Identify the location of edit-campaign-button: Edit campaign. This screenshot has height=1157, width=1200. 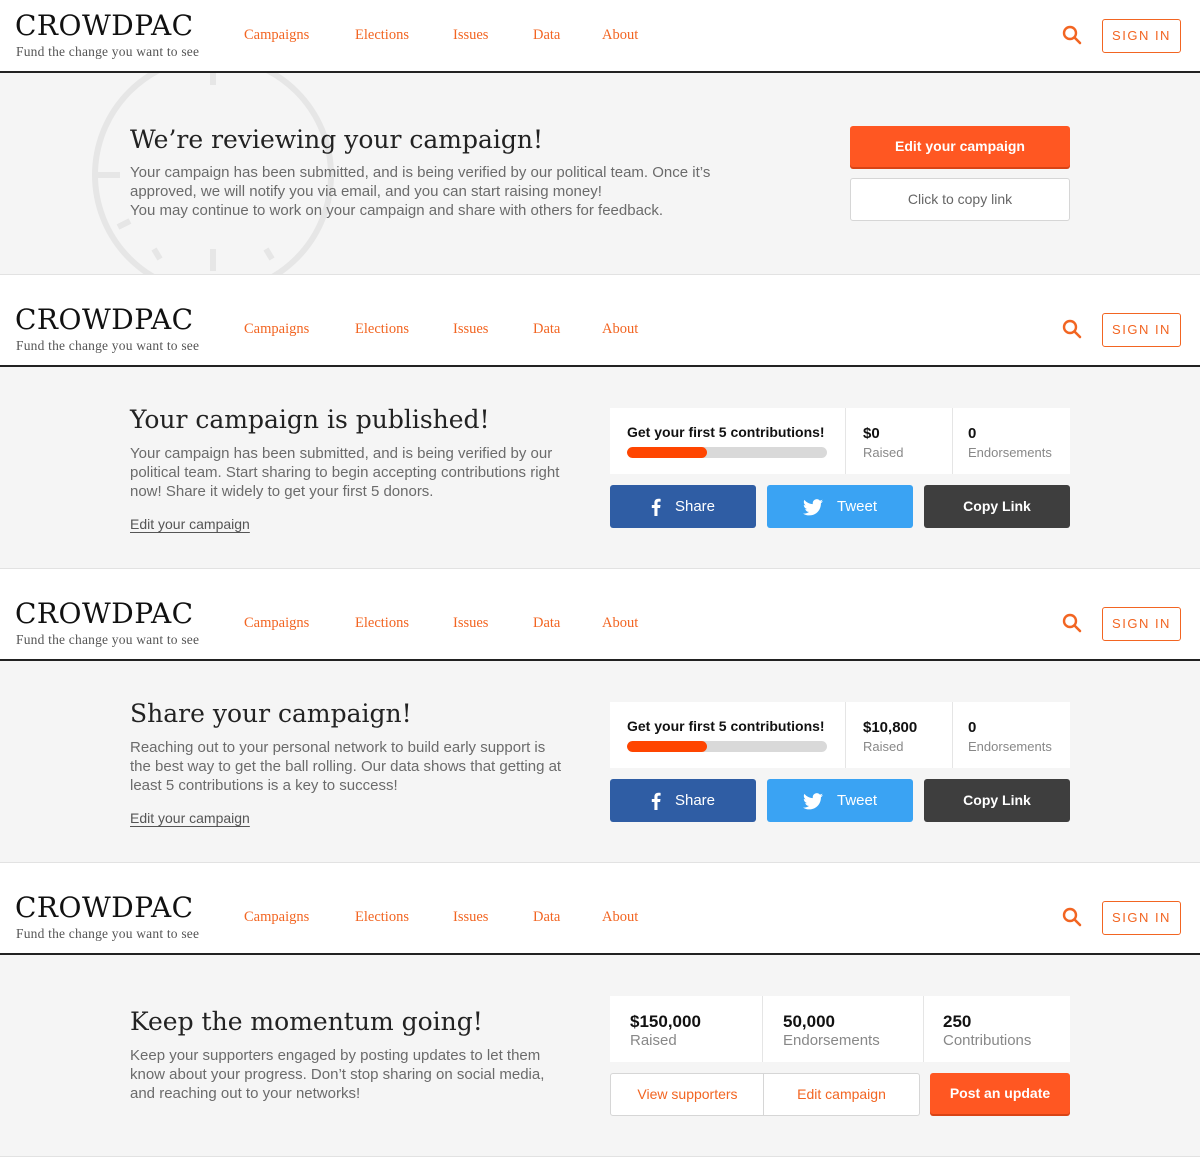
(841, 1094).